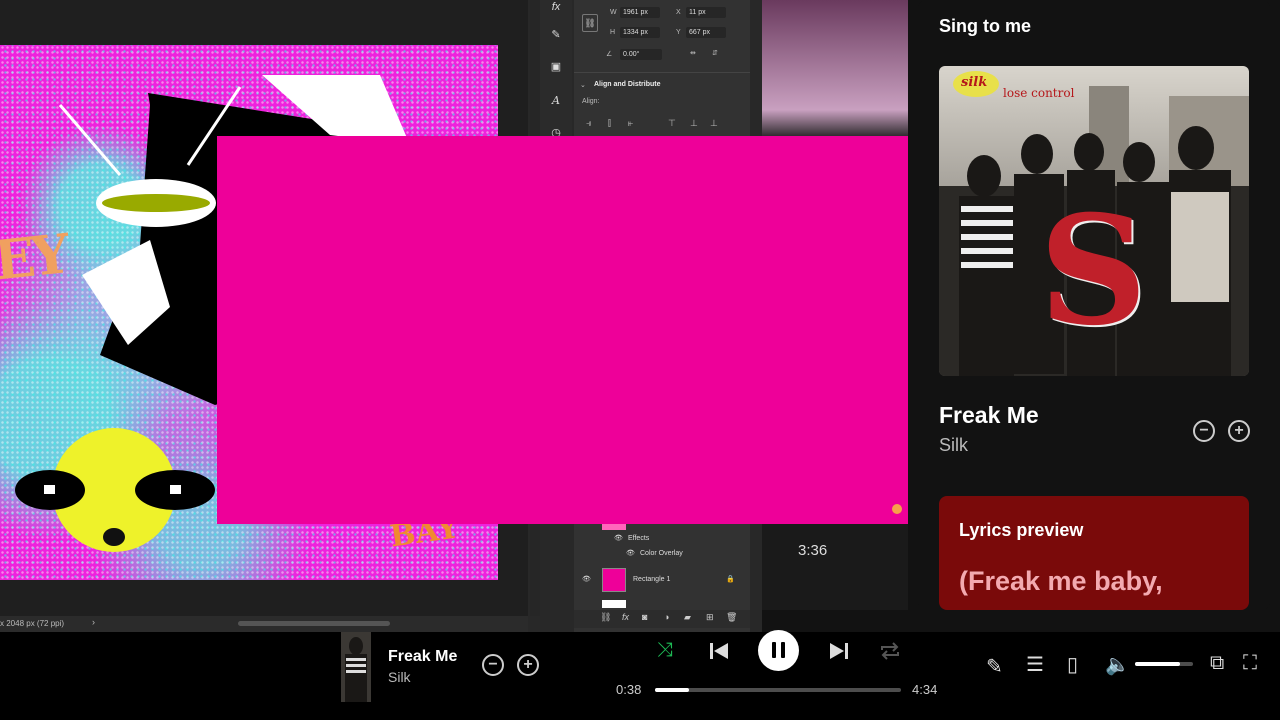  Describe the element at coordinates (1250, 663) in the screenshot. I see `fullscreen-icon: ⛶` at that location.